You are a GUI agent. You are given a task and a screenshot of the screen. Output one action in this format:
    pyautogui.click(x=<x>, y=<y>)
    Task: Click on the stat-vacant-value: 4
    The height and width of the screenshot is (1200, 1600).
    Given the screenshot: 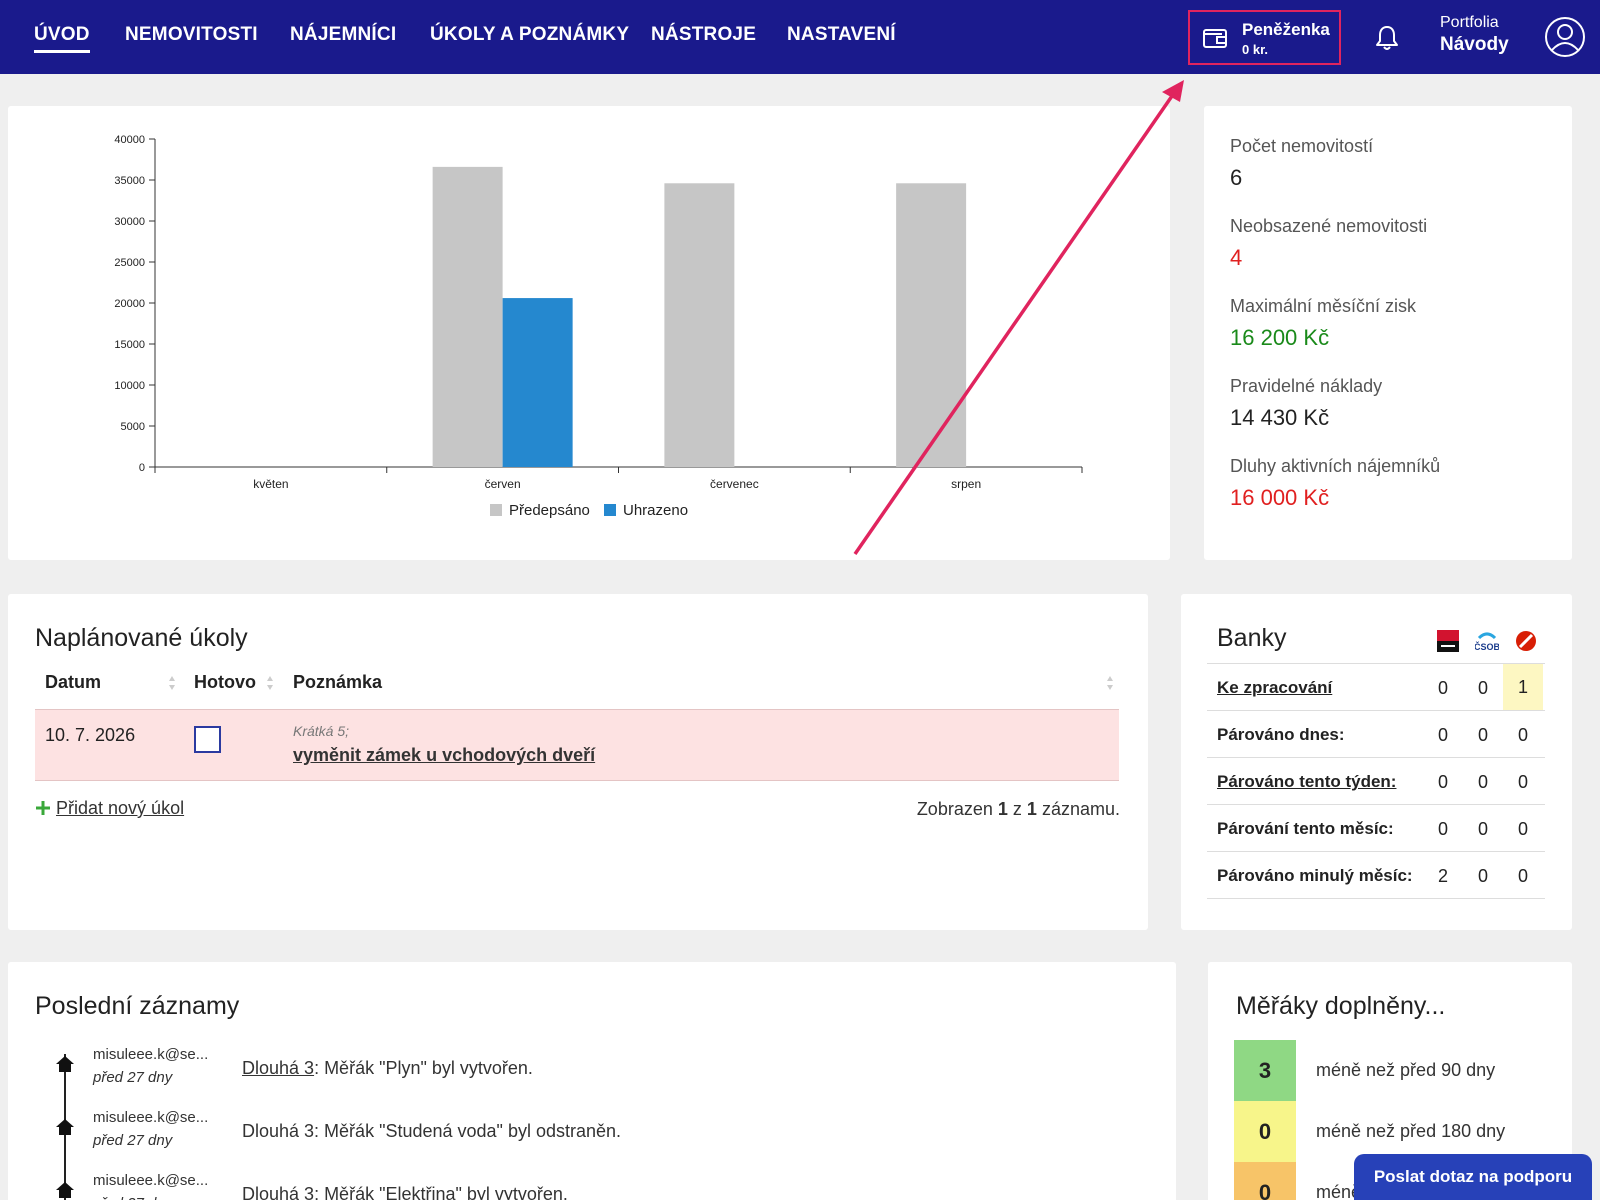 What is the action you would take?
    pyautogui.click(x=1236, y=257)
    